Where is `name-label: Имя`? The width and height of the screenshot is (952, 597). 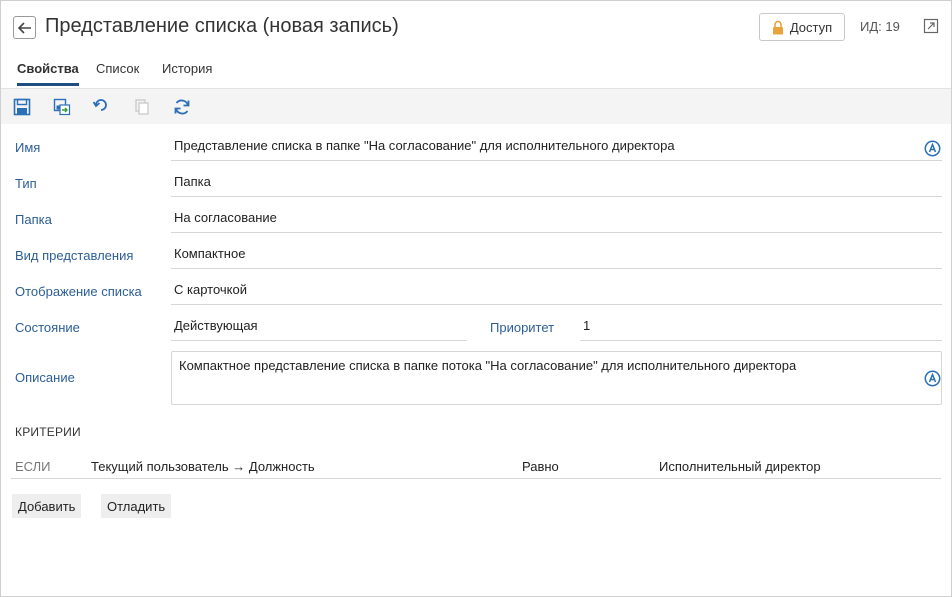
name-label: Имя is located at coordinates (28, 147).